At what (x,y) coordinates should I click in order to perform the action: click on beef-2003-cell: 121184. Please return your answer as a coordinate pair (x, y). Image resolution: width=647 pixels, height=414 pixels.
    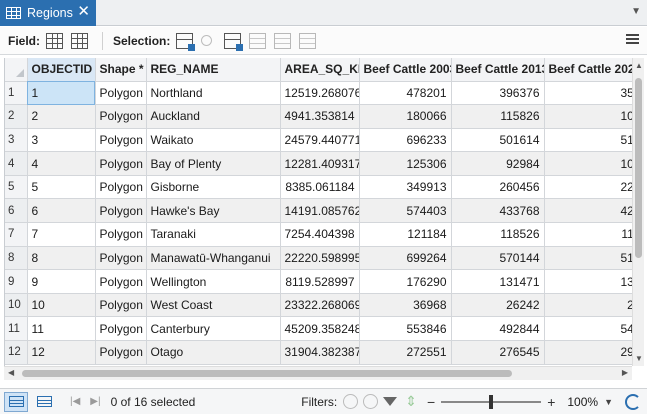
    Looking at the image, I should click on (405, 234).